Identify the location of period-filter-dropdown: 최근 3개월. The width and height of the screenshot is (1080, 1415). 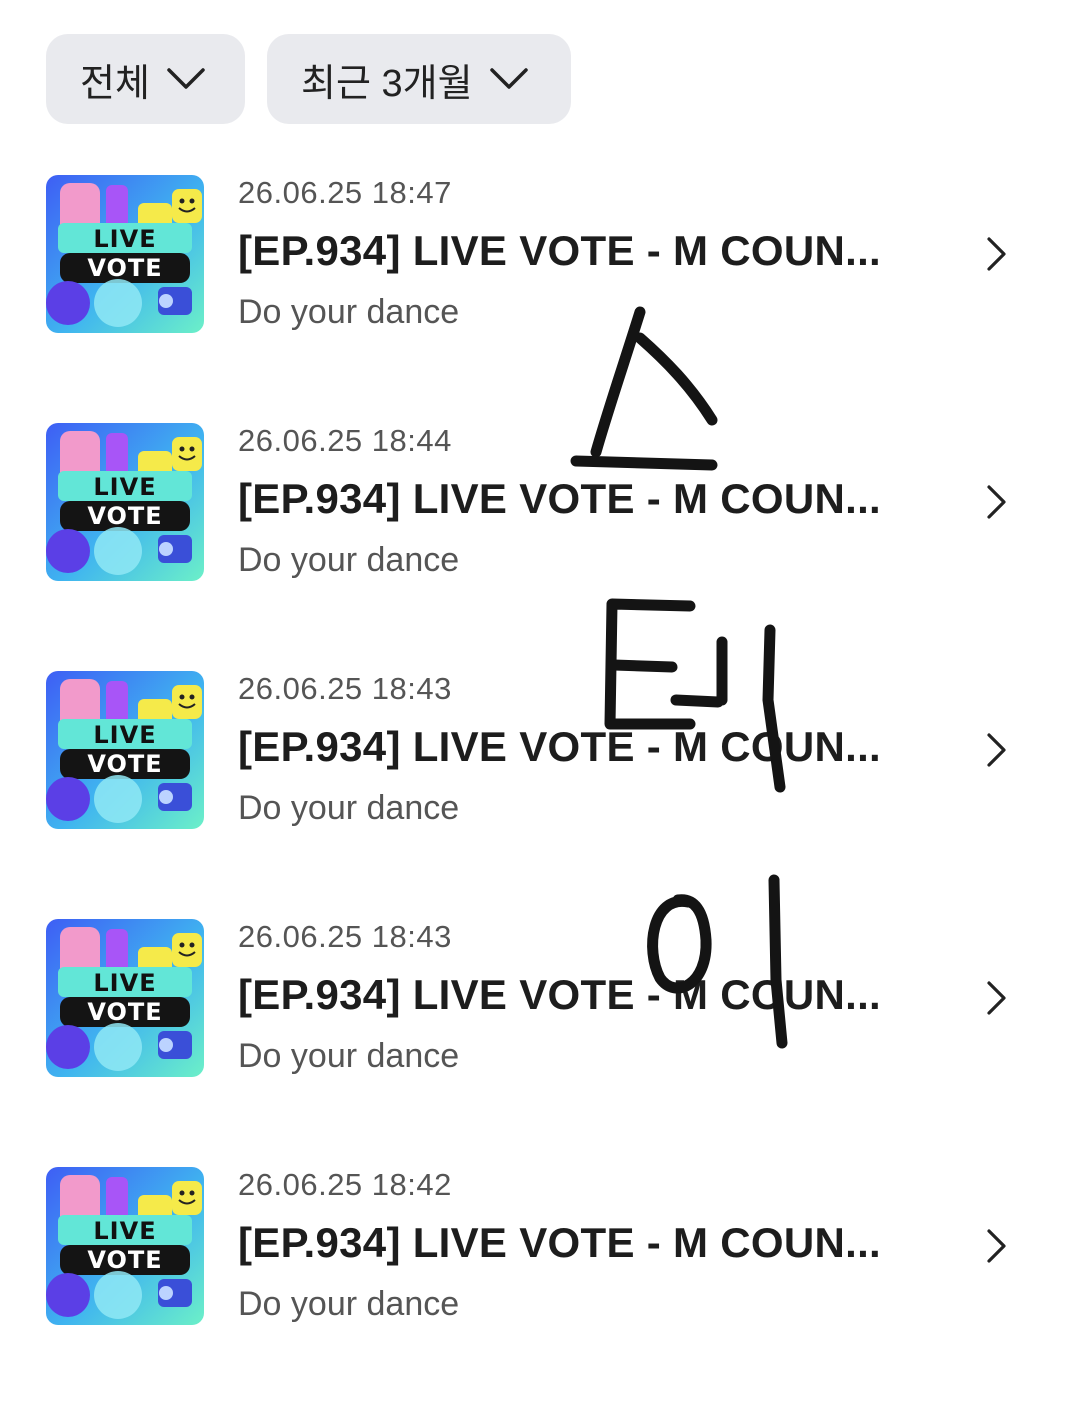
(419, 79).